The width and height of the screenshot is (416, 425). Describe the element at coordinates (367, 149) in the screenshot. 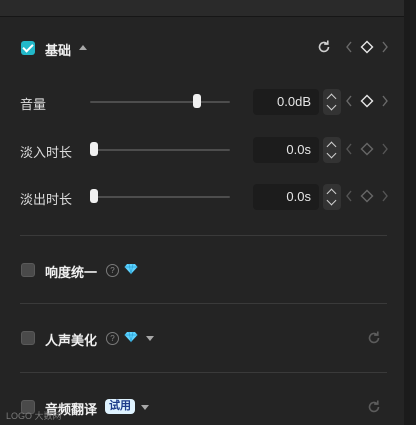

I see `fade-in-keyframe-icon` at that location.